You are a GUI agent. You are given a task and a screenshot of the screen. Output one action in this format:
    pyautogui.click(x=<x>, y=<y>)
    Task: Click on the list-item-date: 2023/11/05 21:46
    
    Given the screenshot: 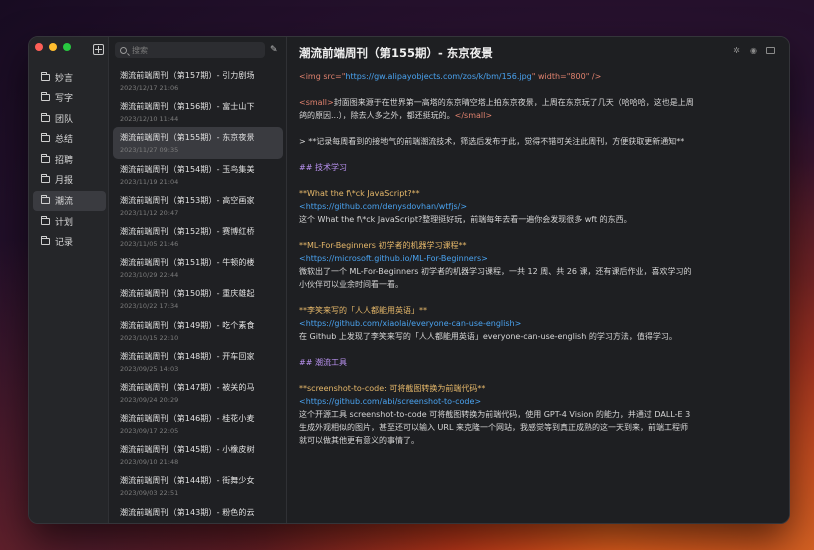 What is the action you would take?
    pyautogui.click(x=149, y=243)
    